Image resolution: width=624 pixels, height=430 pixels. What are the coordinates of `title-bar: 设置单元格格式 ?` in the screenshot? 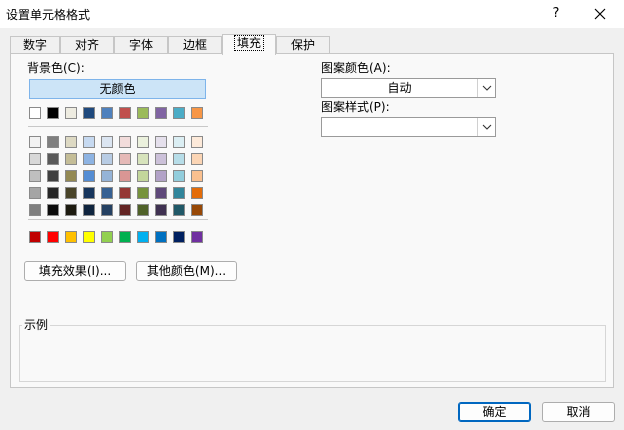 It's located at (312, 14).